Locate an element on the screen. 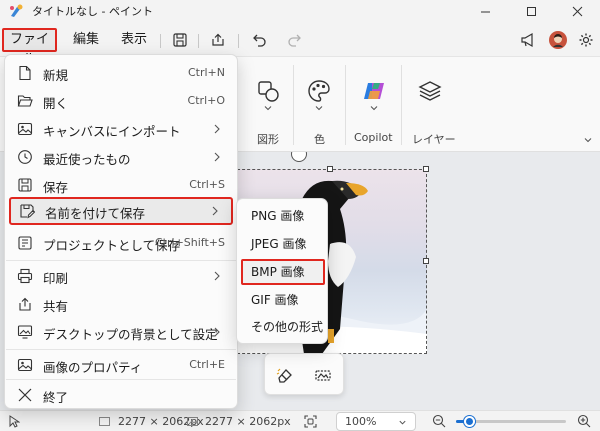  menu-item-save-as: 名前を付けて保存 is located at coordinates (121, 211).